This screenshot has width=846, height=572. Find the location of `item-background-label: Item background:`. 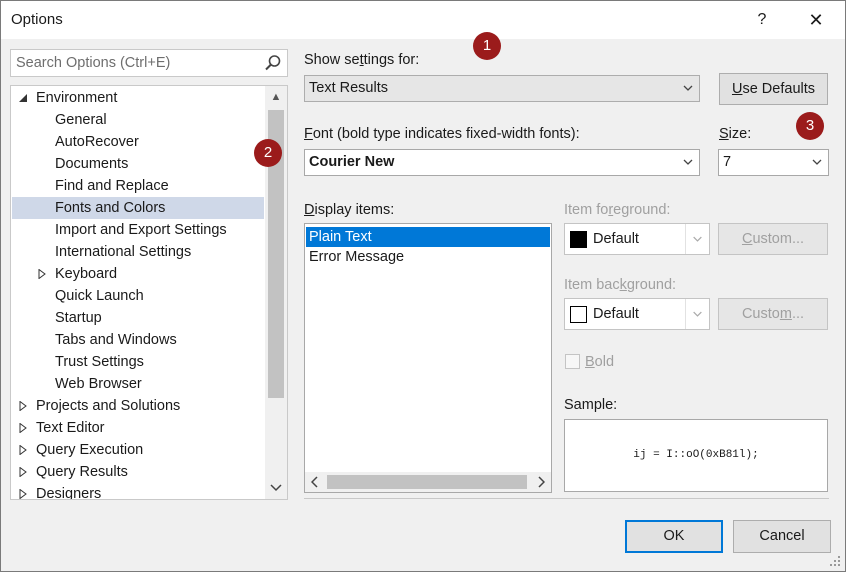

item-background-label: Item background: is located at coordinates (620, 285).